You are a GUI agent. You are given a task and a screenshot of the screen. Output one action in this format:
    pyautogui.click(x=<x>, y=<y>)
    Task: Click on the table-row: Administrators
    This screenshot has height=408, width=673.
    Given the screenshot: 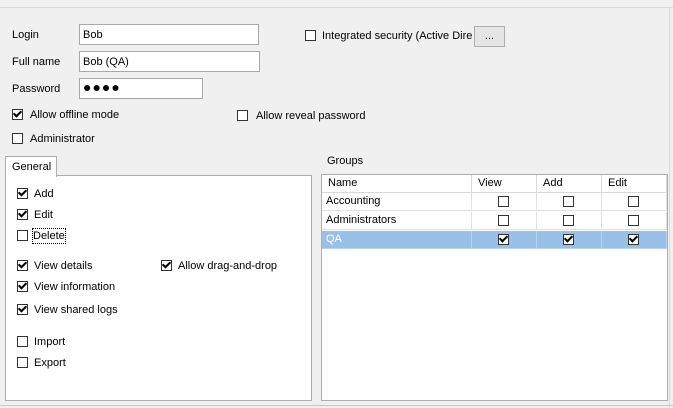 What is the action you would take?
    pyautogui.click(x=494, y=221)
    